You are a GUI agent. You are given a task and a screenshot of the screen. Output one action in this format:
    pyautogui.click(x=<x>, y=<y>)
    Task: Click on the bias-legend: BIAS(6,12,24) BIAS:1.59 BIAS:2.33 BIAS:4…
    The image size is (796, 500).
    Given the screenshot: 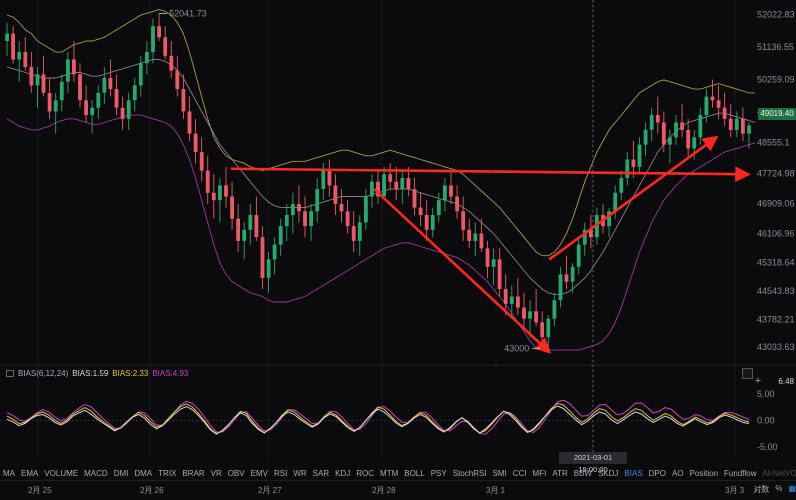 What is the action you would take?
    pyautogui.click(x=97, y=373)
    